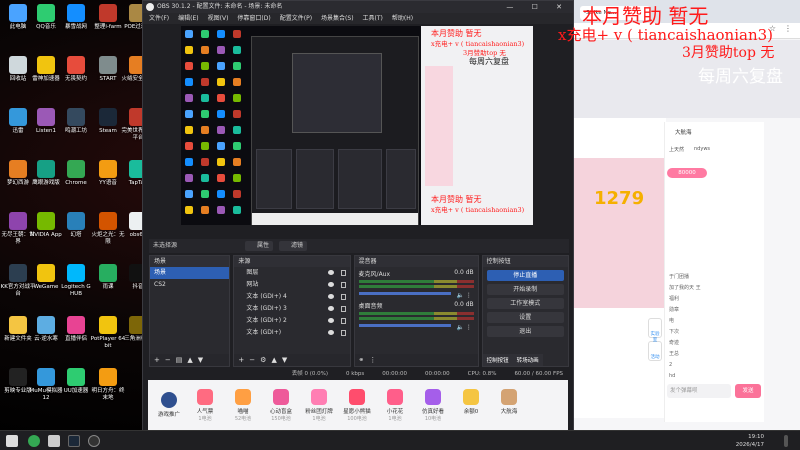 Image resolution: width=800 pixels, height=450 pixels. Describe the element at coordinates (525, 303) in the screenshot. I see `control-button: 工作室模式` at that location.